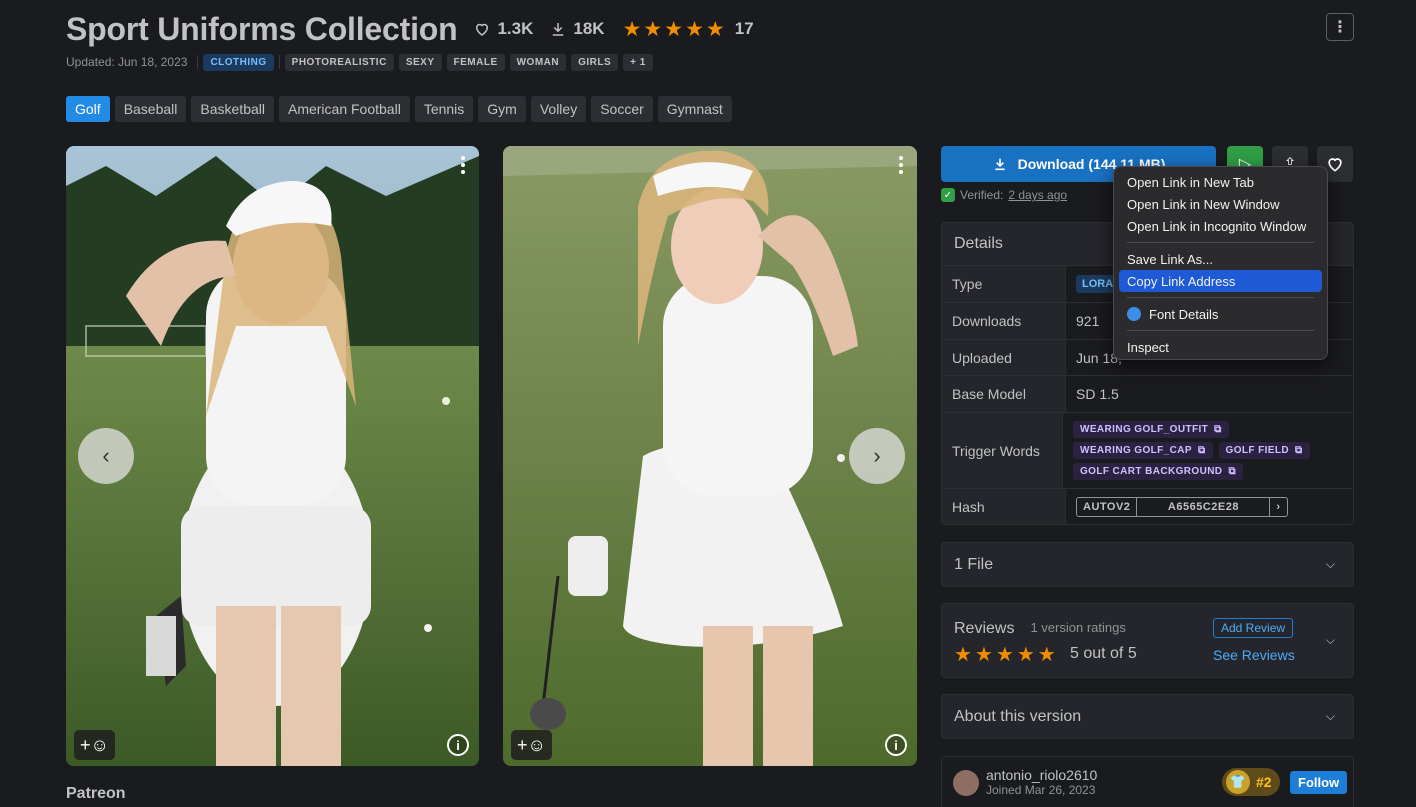  I want to click on more-options-button: ⋮, so click(1340, 27).